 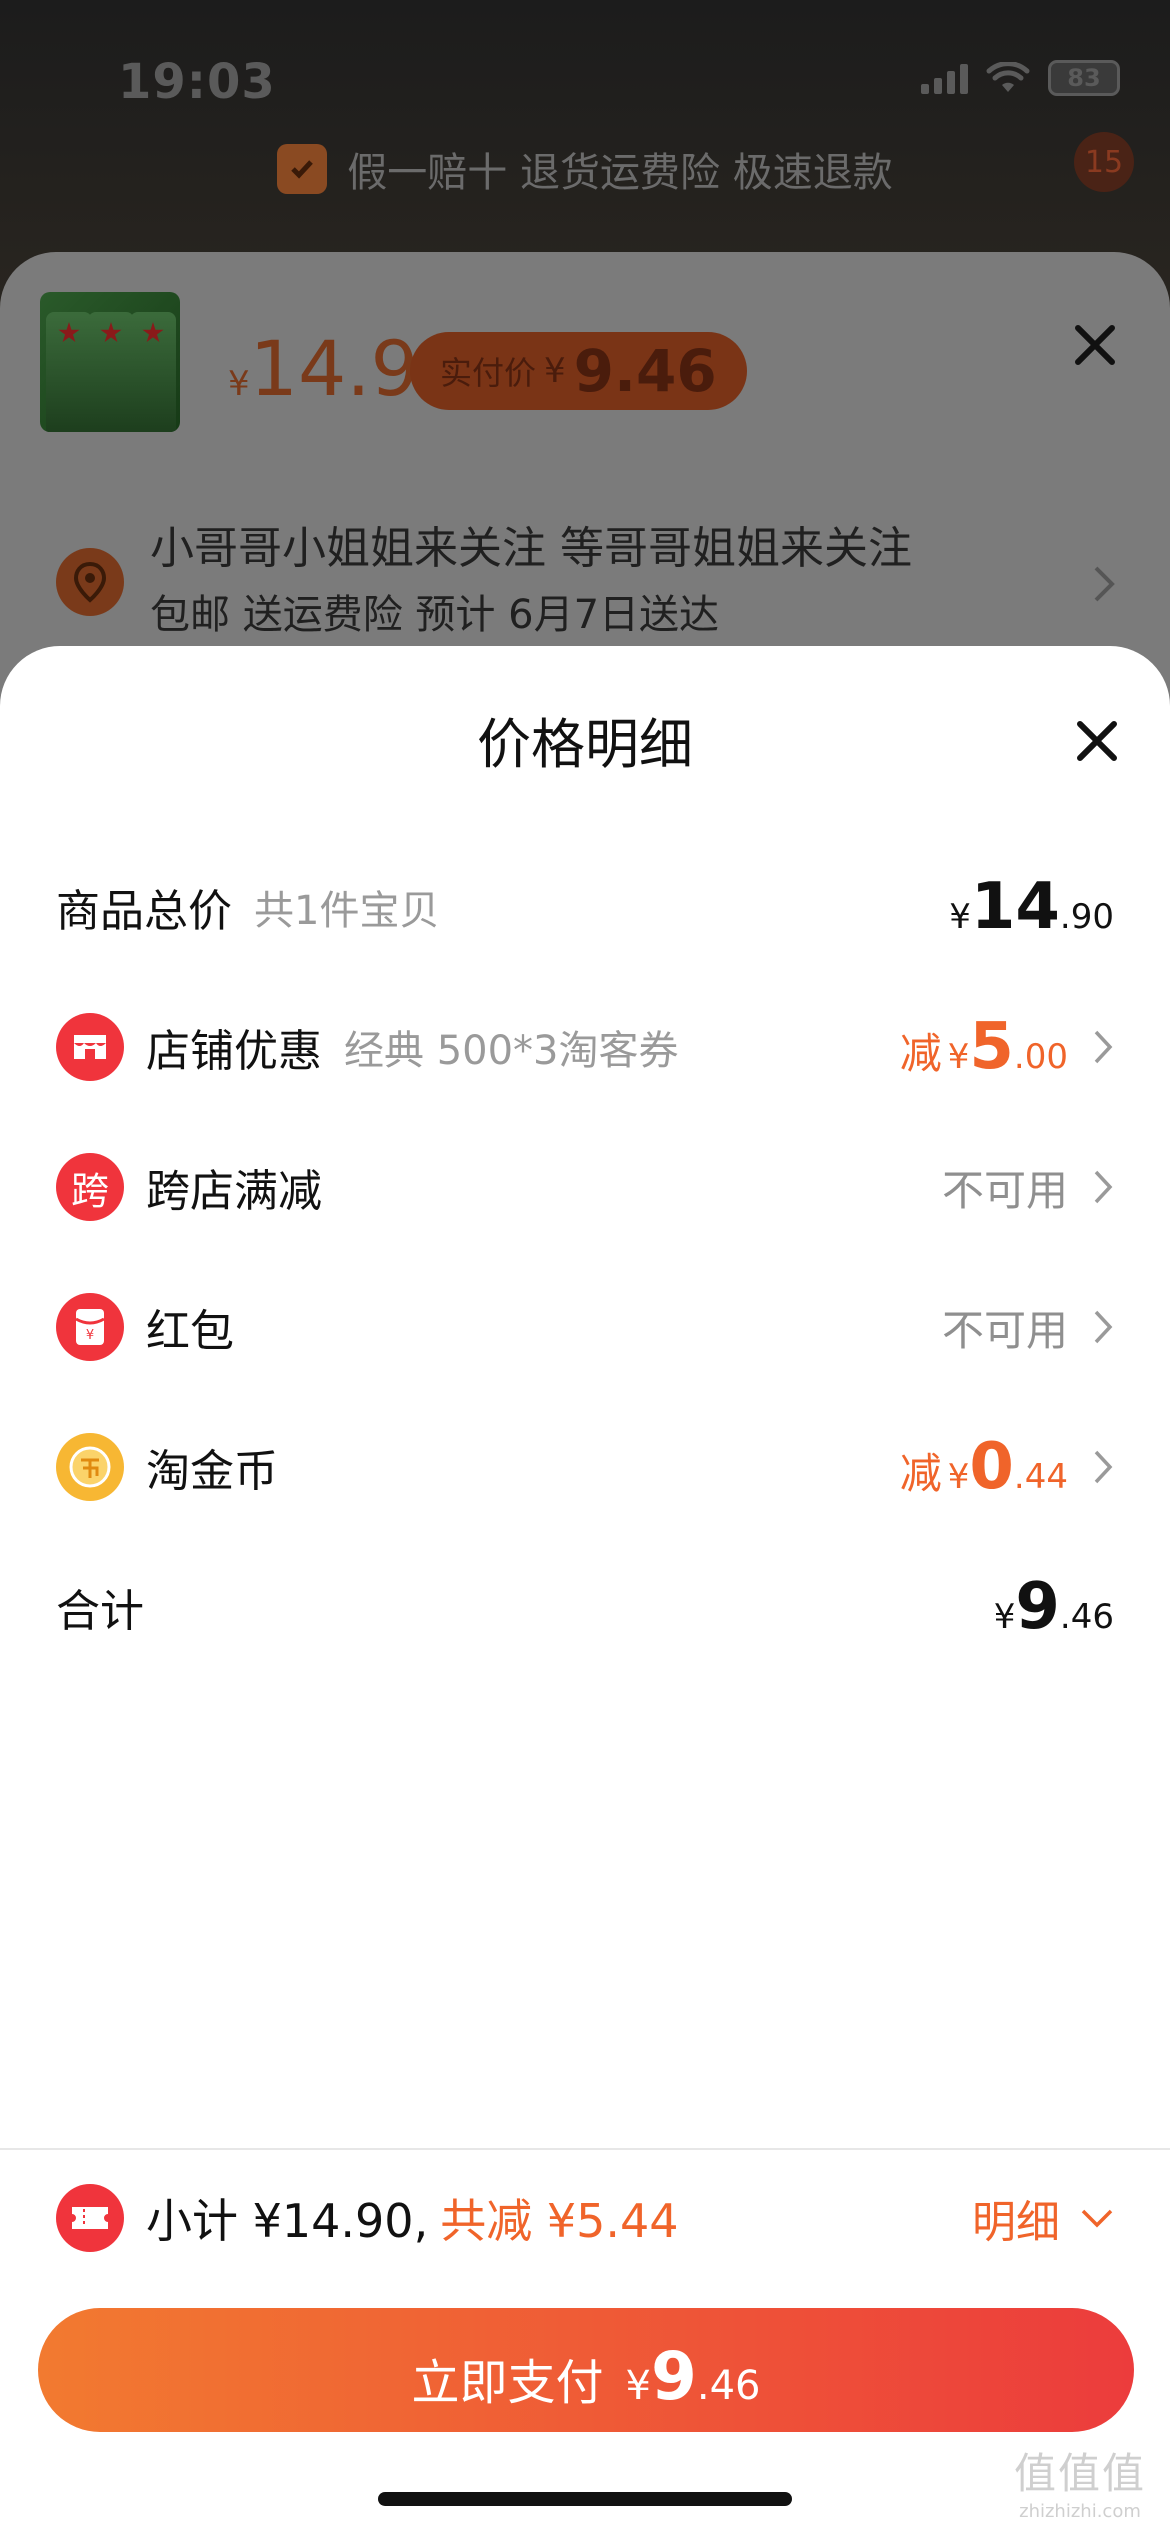 What do you see at coordinates (1079, 2485) in the screenshot?
I see `watermark: 值值值 zhizhizhi.com` at bounding box center [1079, 2485].